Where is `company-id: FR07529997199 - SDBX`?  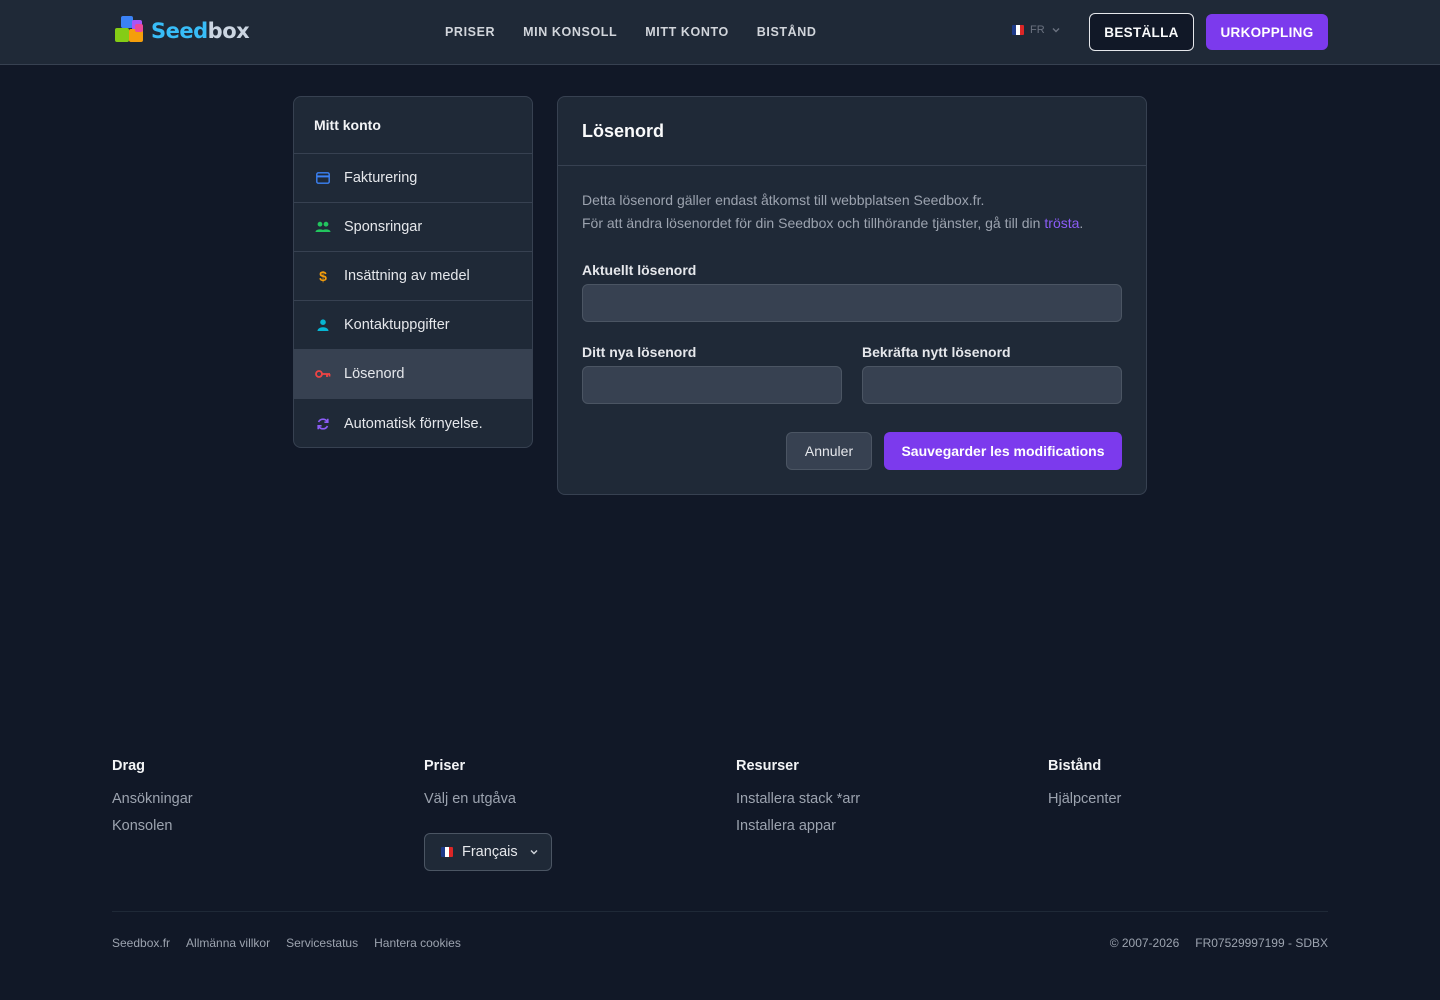 company-id: FR07529997199 - SDBX is located at coordinates (1261, 943).